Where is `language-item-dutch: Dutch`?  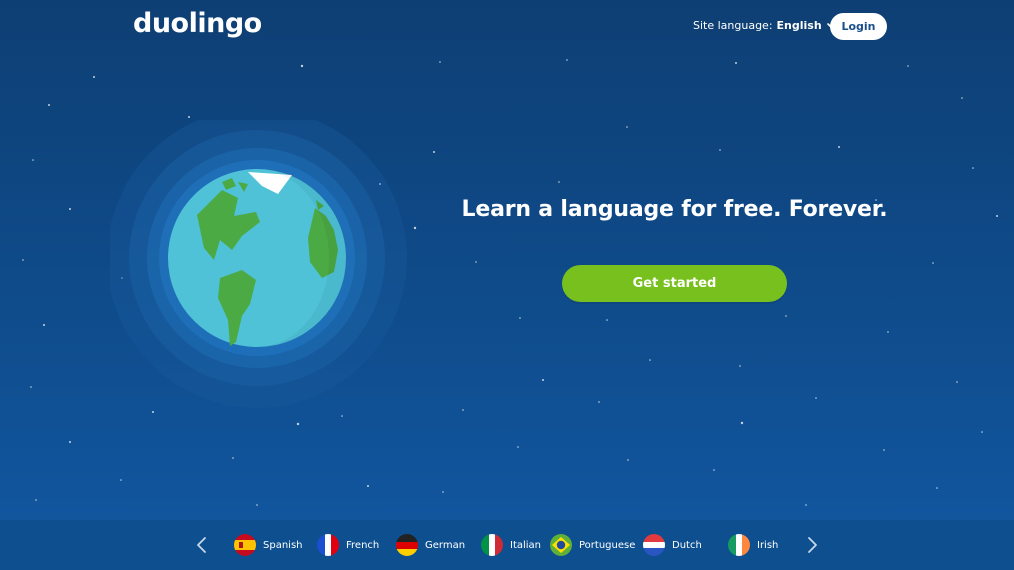
language-item-dutch: Dutch is located at coordinates (672, 545).